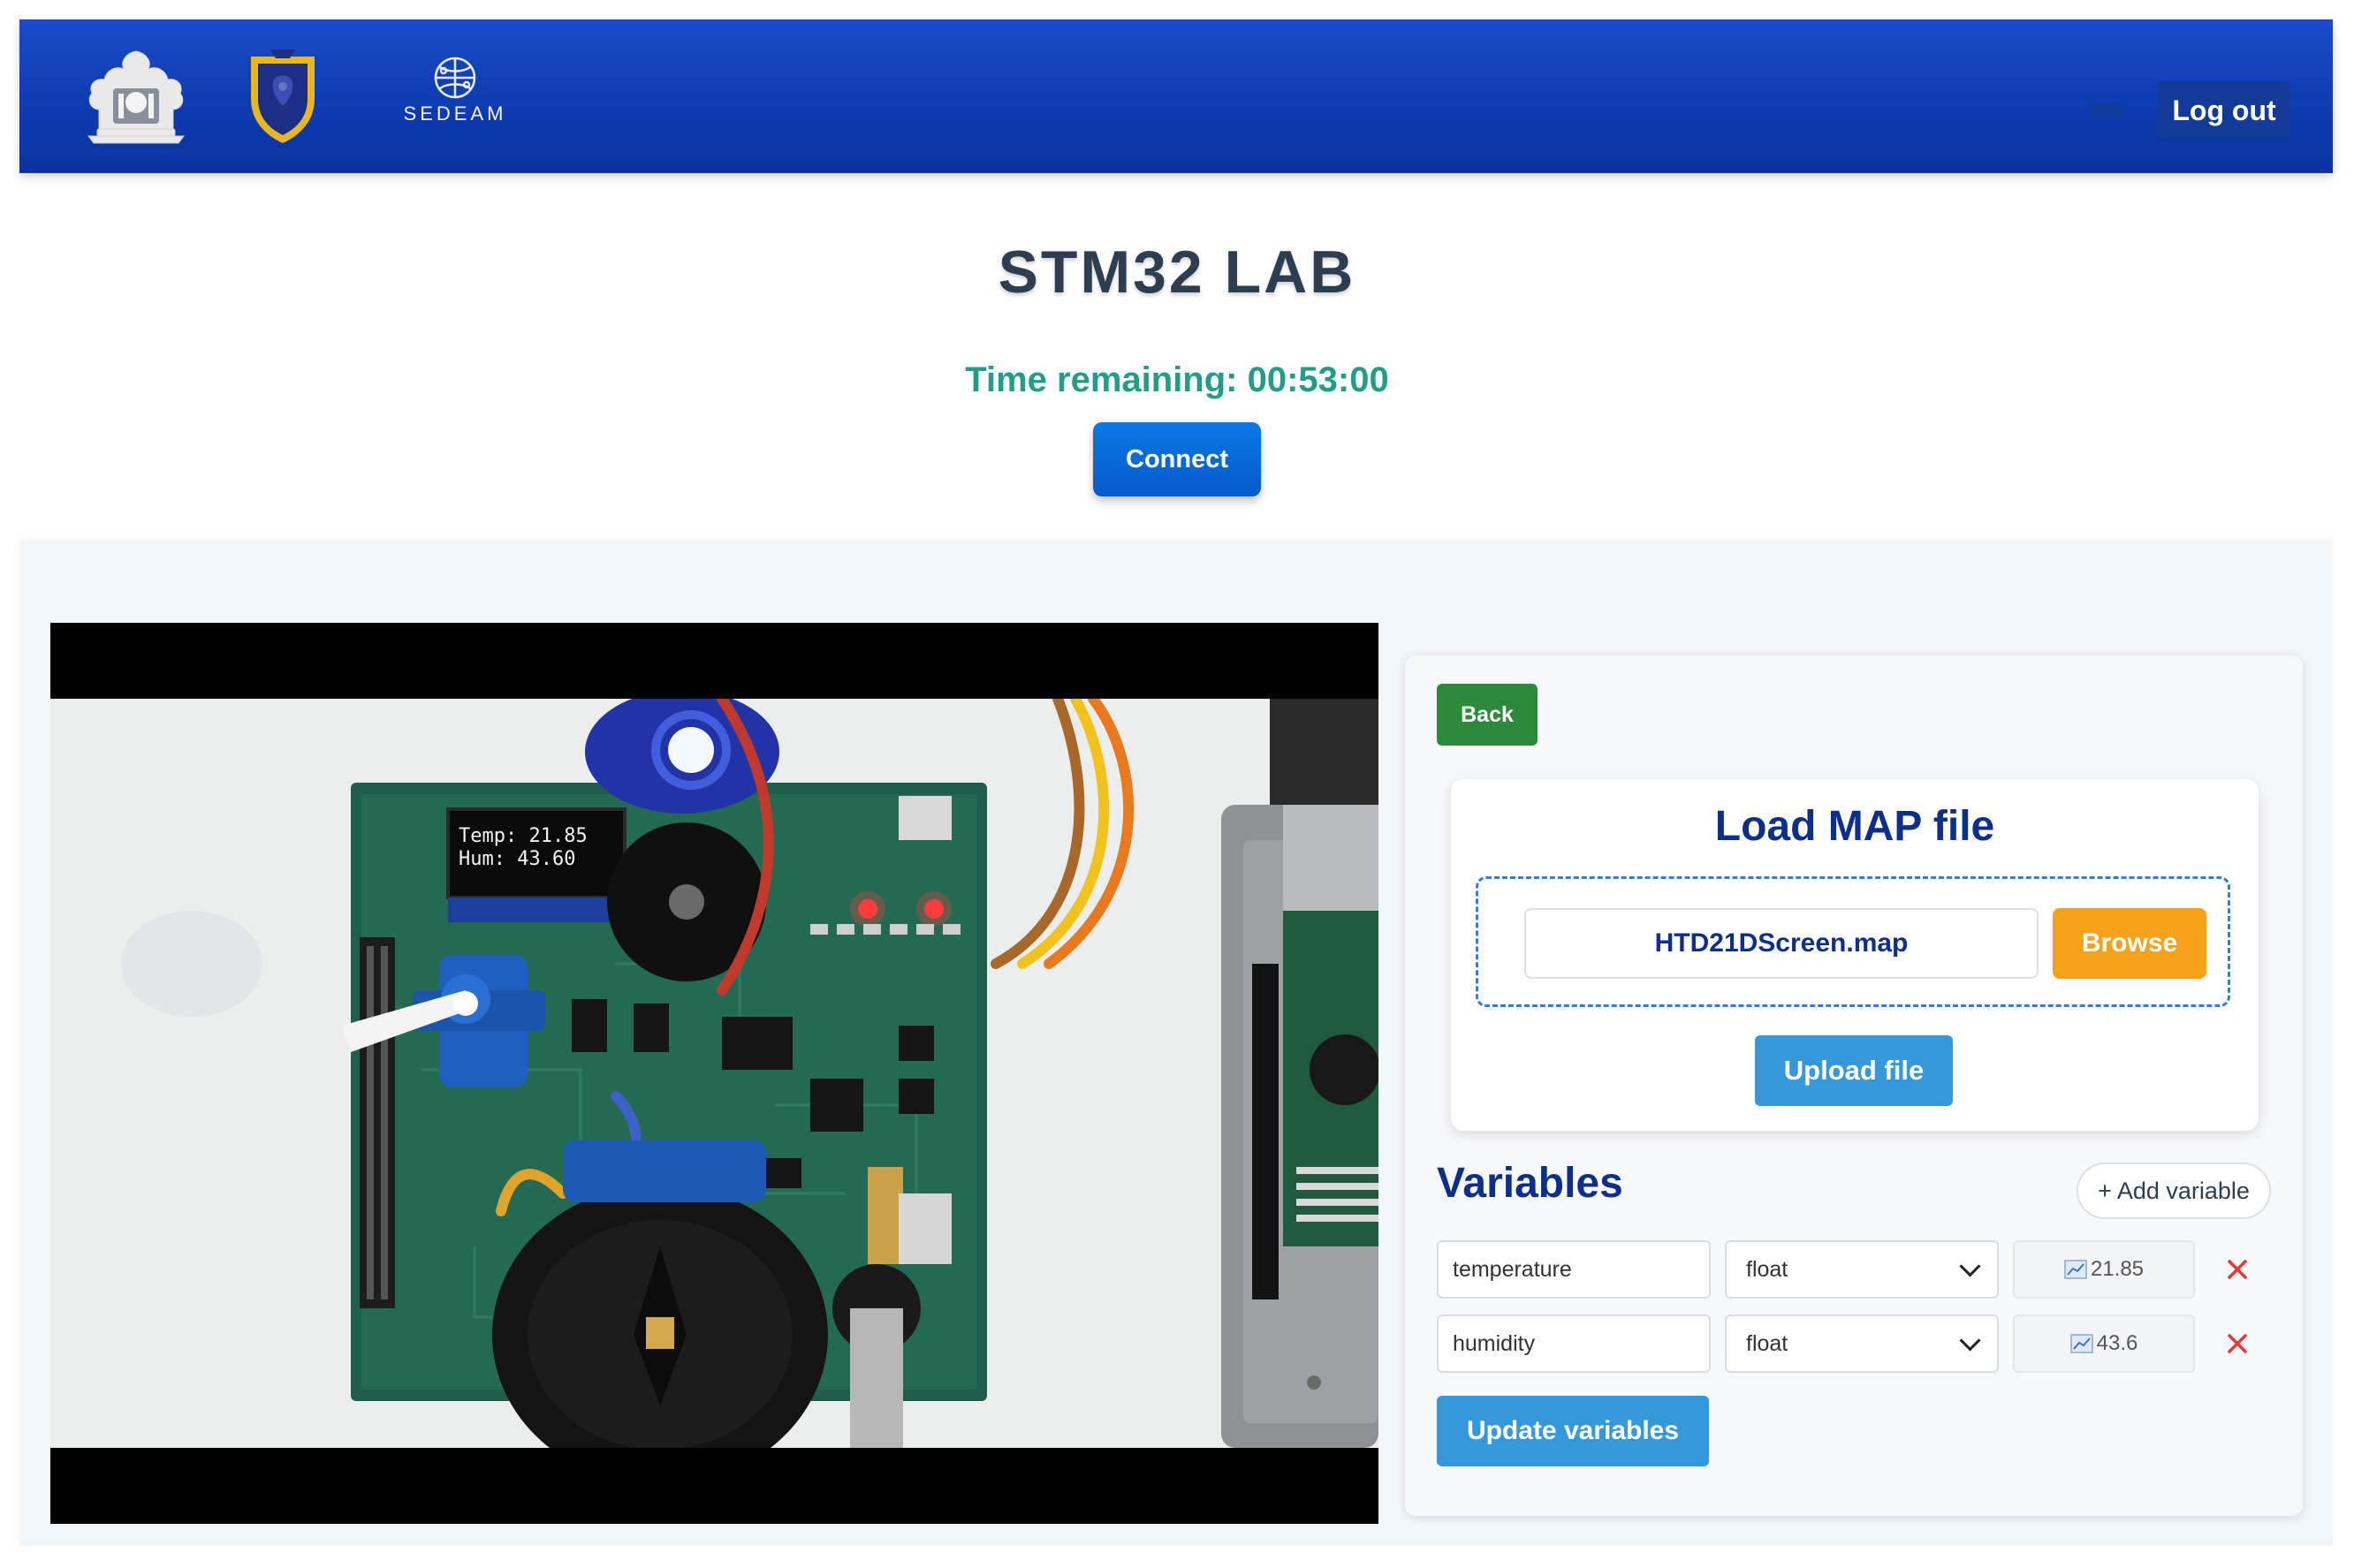  Describe the element at coordinates (523, 836) in the screenshot. I see `oled-line-temp: Temp: 21.85` at that location.